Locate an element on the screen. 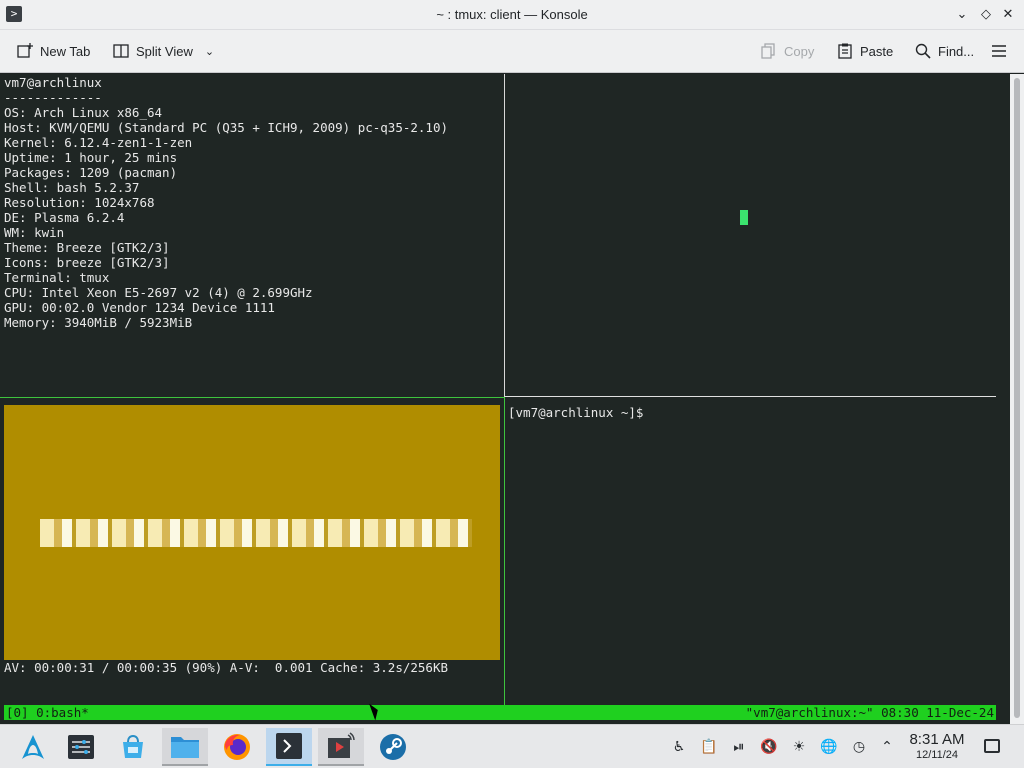 The width and height of the screenshot is (1024, 768). brightness-icon: ☀ is located at coordinates (799, 747).